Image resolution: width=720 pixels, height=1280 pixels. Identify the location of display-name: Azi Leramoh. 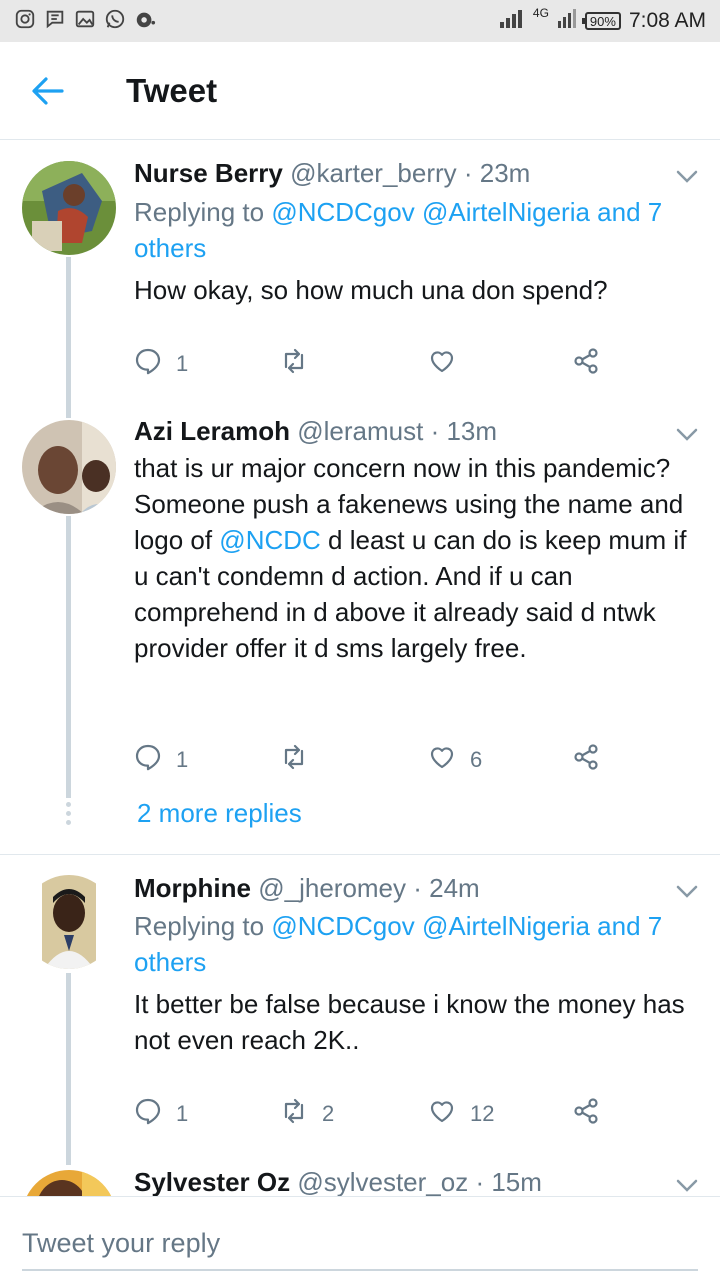
(212, 431).